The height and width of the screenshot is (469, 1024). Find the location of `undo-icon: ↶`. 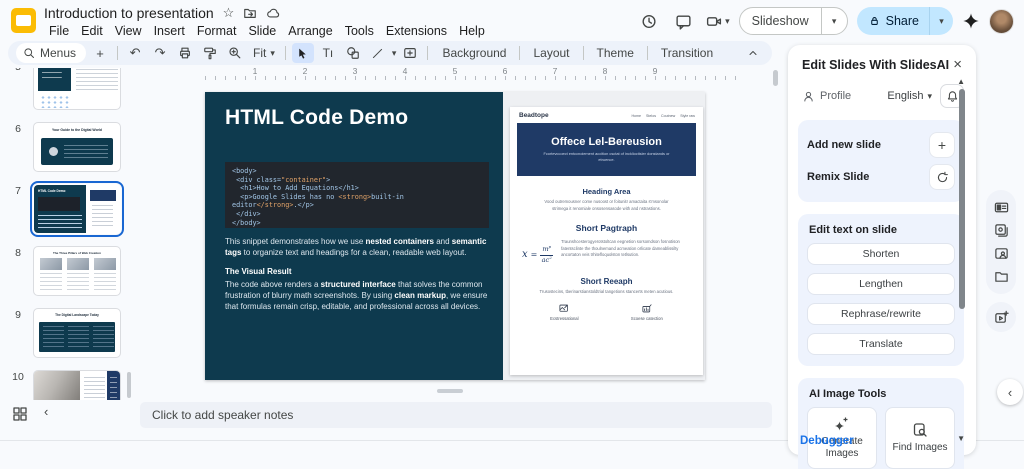

undo-icon: ↶ is located at coordinates (135, 53).